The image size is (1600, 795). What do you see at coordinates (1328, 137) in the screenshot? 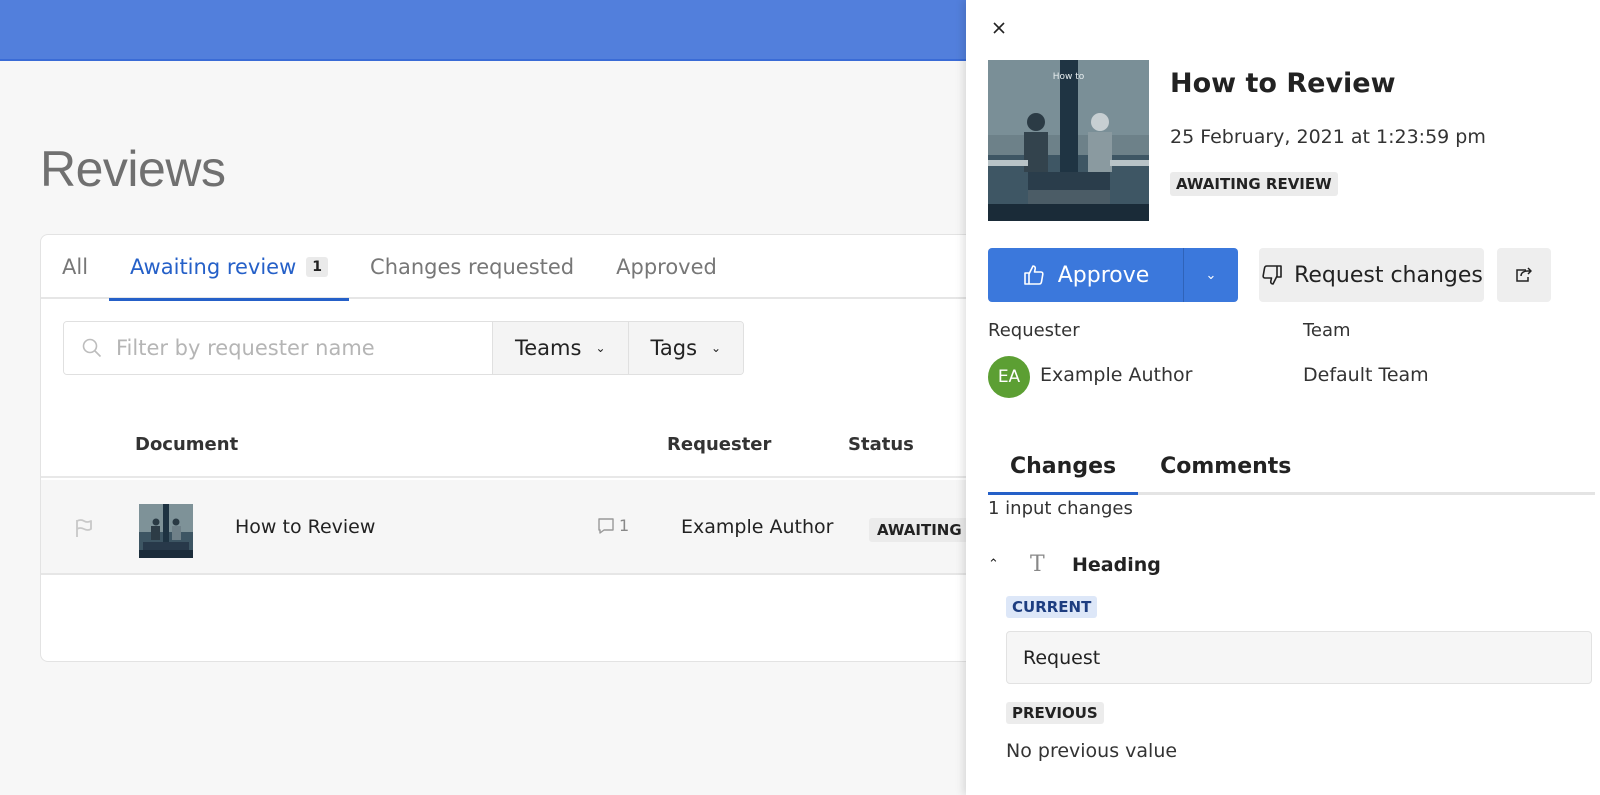
I see `panel-date: 25 February, 2021 at 1:23:59 pm` at bounding box center [1328, 137].